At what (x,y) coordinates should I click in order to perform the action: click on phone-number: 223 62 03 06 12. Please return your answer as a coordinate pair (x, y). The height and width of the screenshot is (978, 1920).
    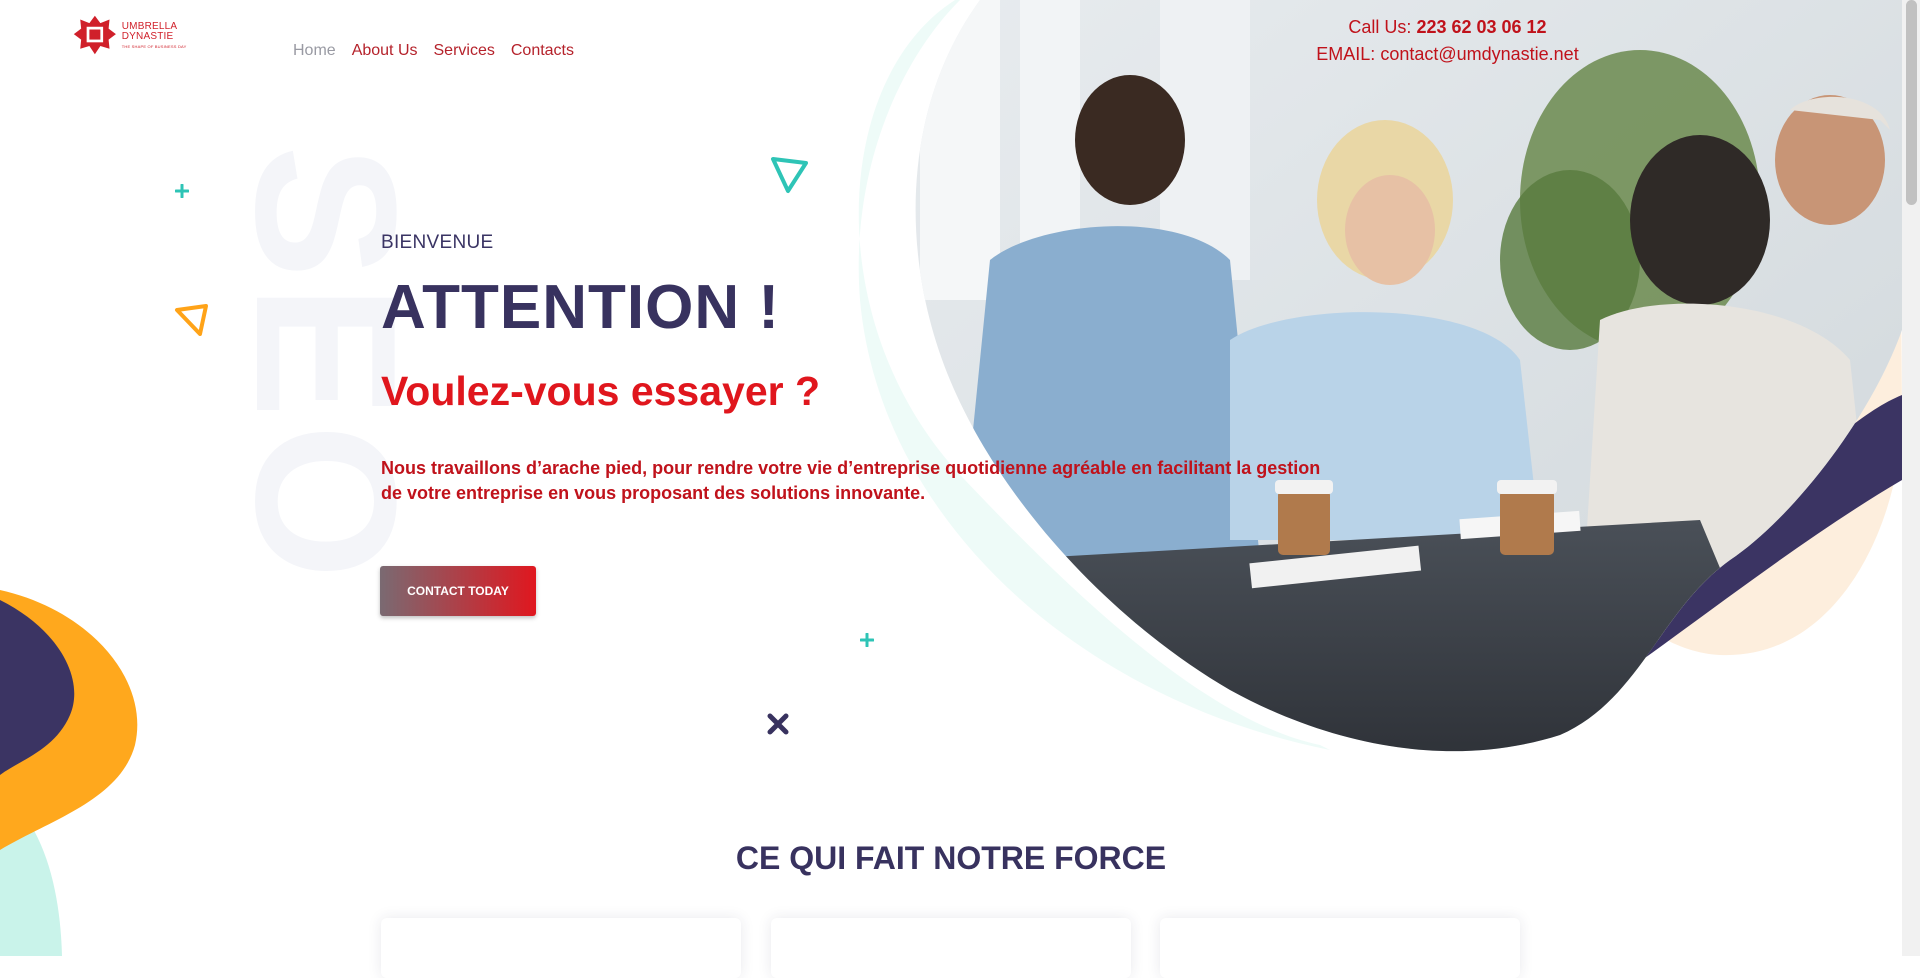
    Looking at the image, I should click on (1481, 27).